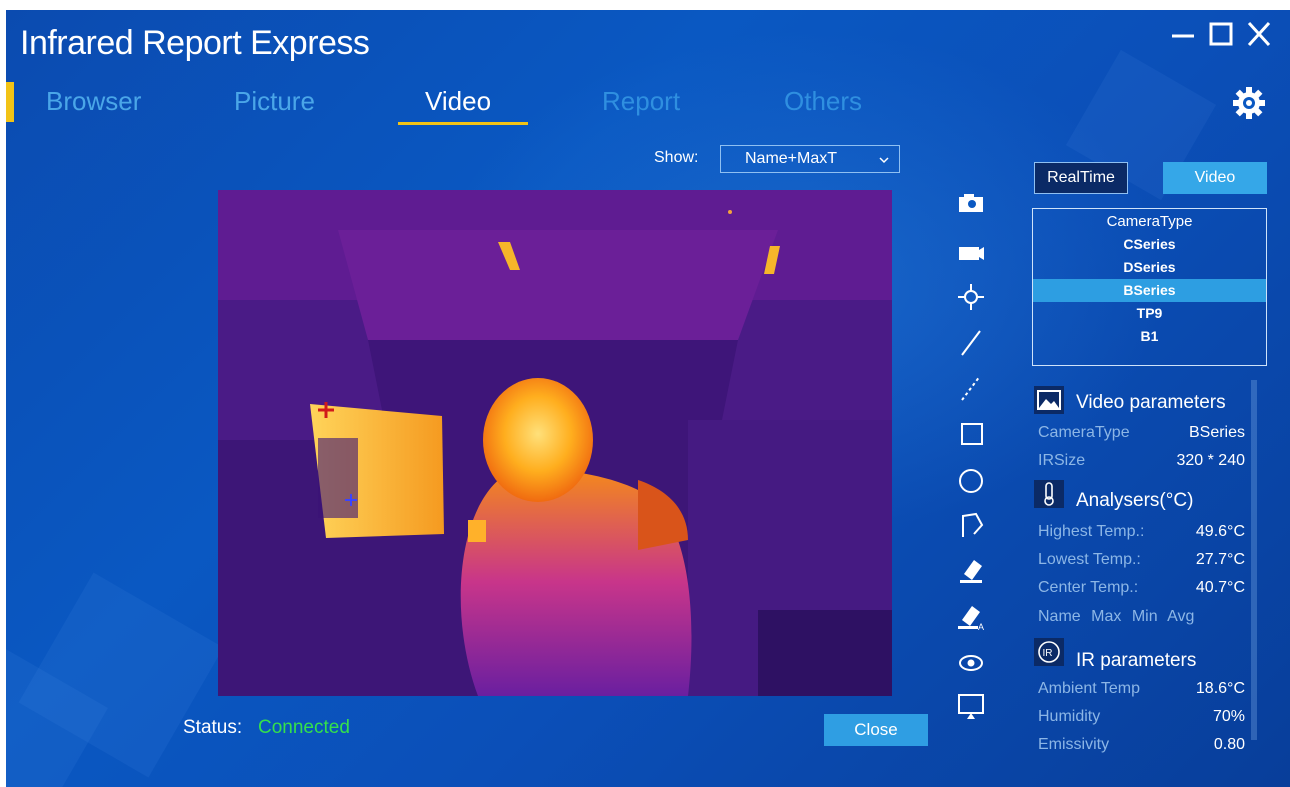  I want to click on tab-browser: Browser, so click(93, 101).